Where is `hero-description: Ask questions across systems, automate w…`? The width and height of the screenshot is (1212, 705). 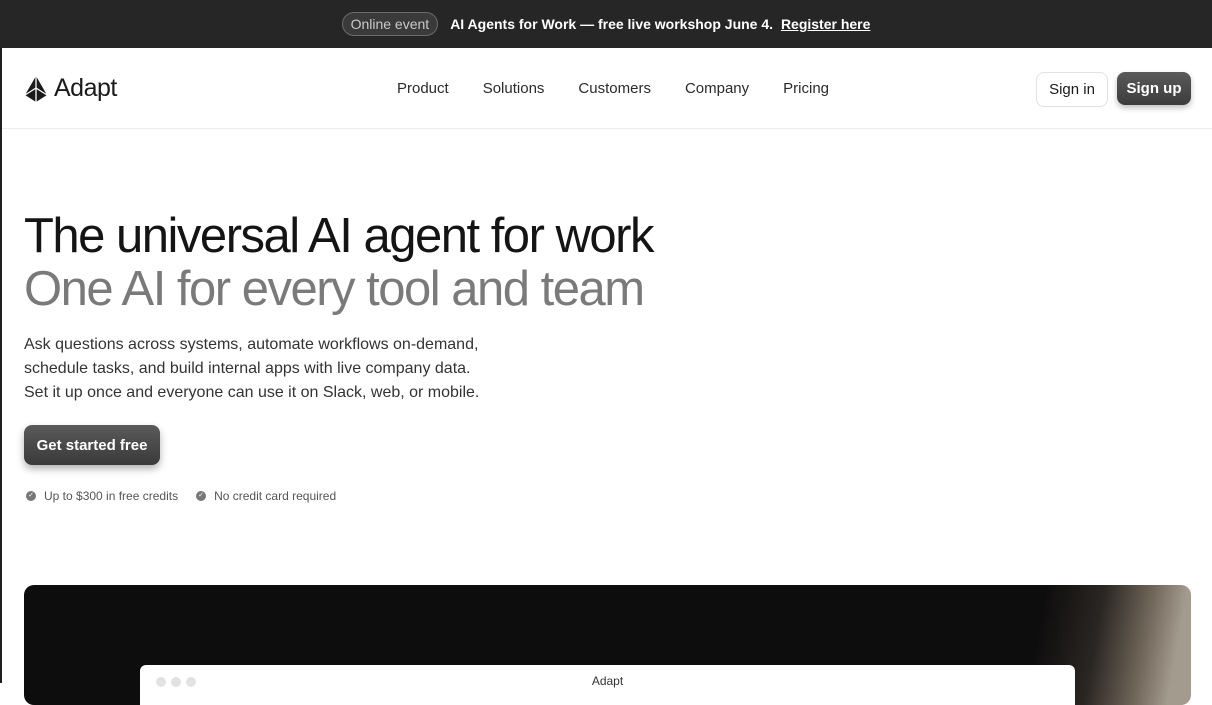
hero-description: Ask questions across systems, automate w… is located at coordinates (284, 369).